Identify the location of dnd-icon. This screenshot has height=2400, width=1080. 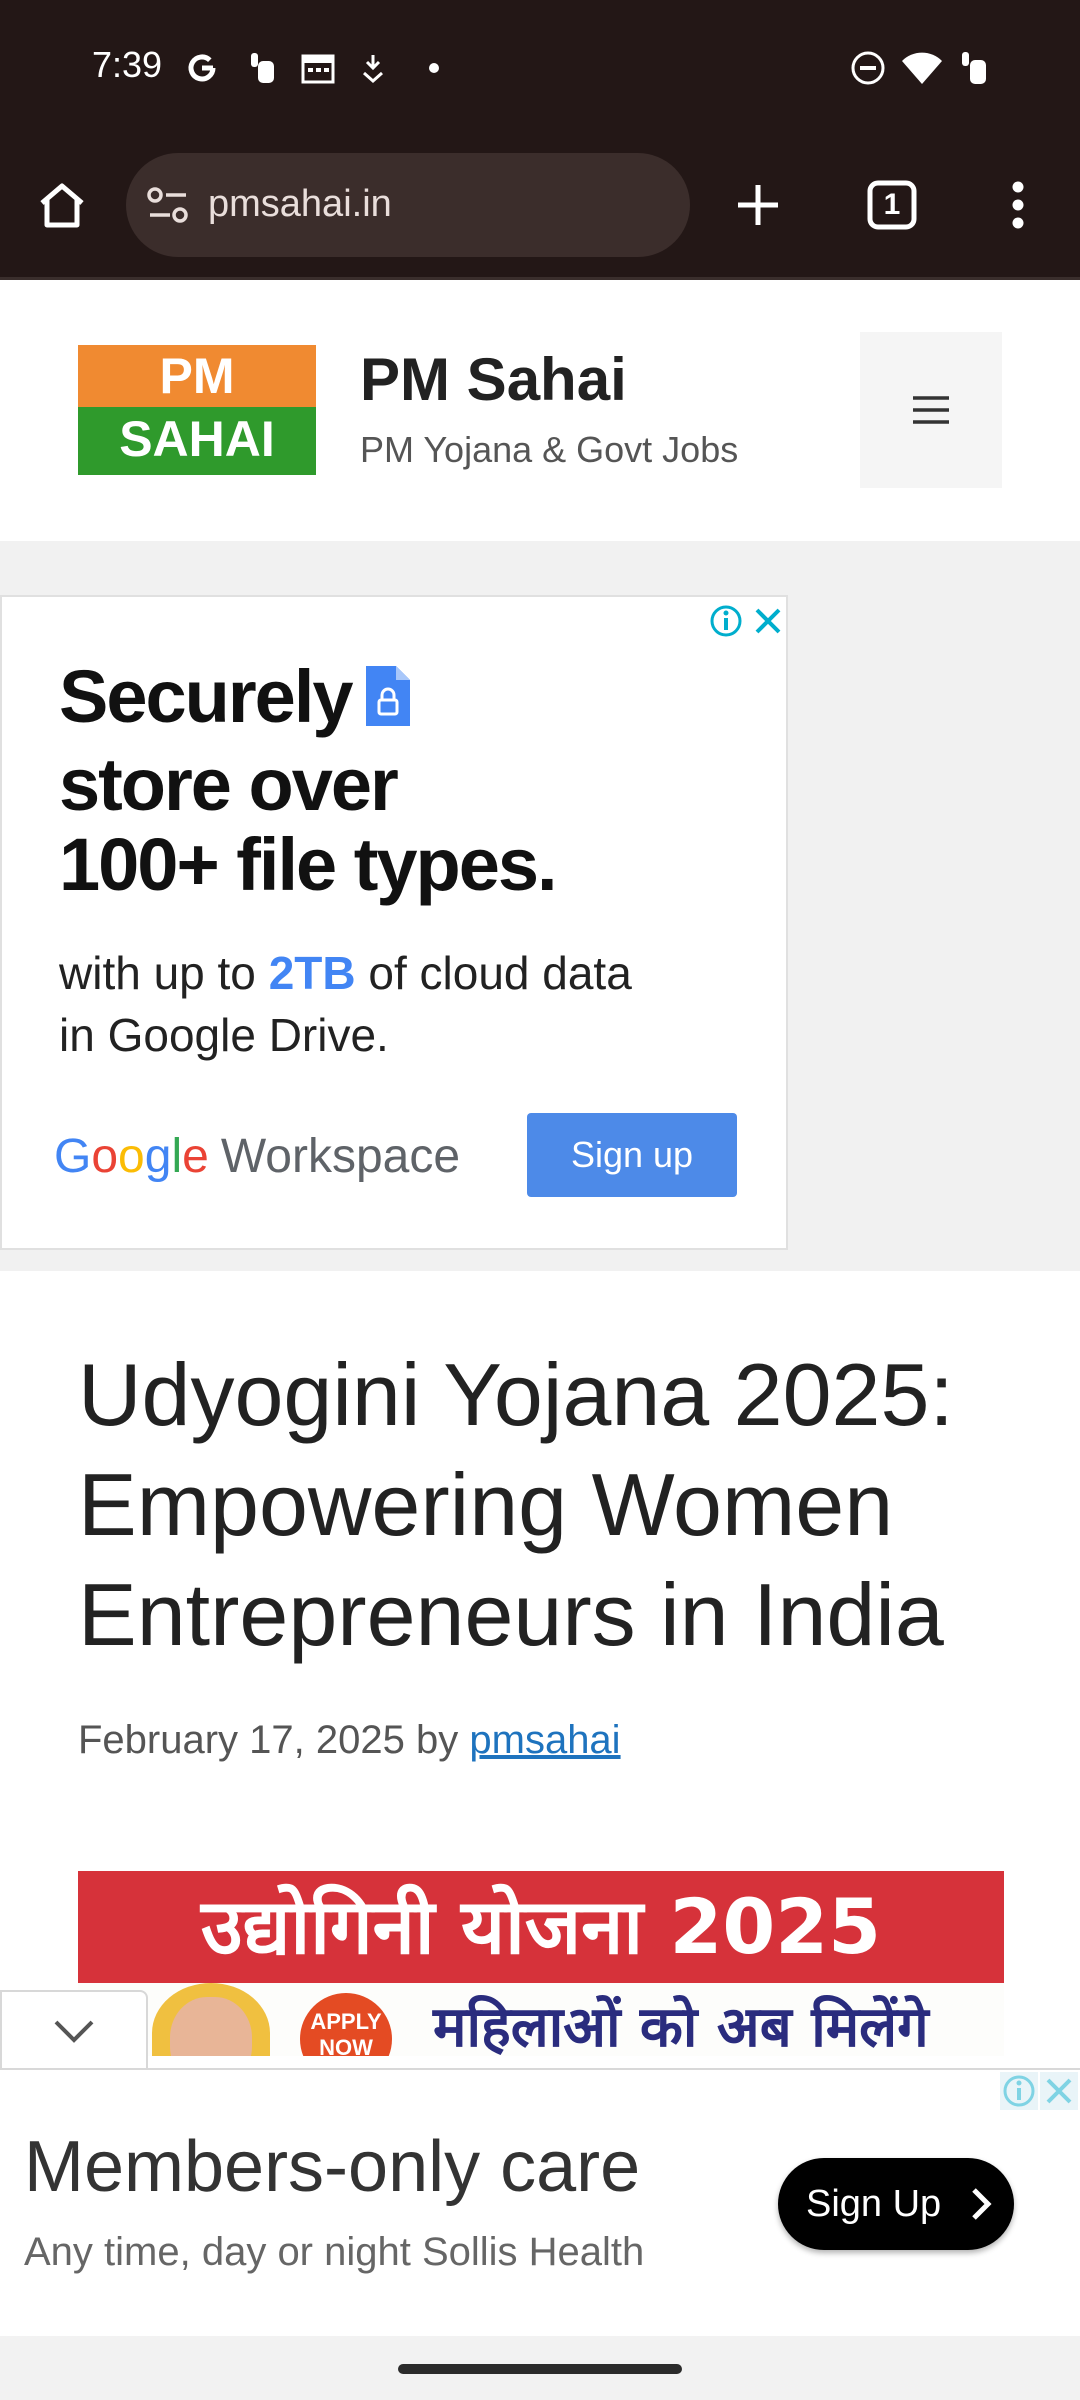
(868, 68).